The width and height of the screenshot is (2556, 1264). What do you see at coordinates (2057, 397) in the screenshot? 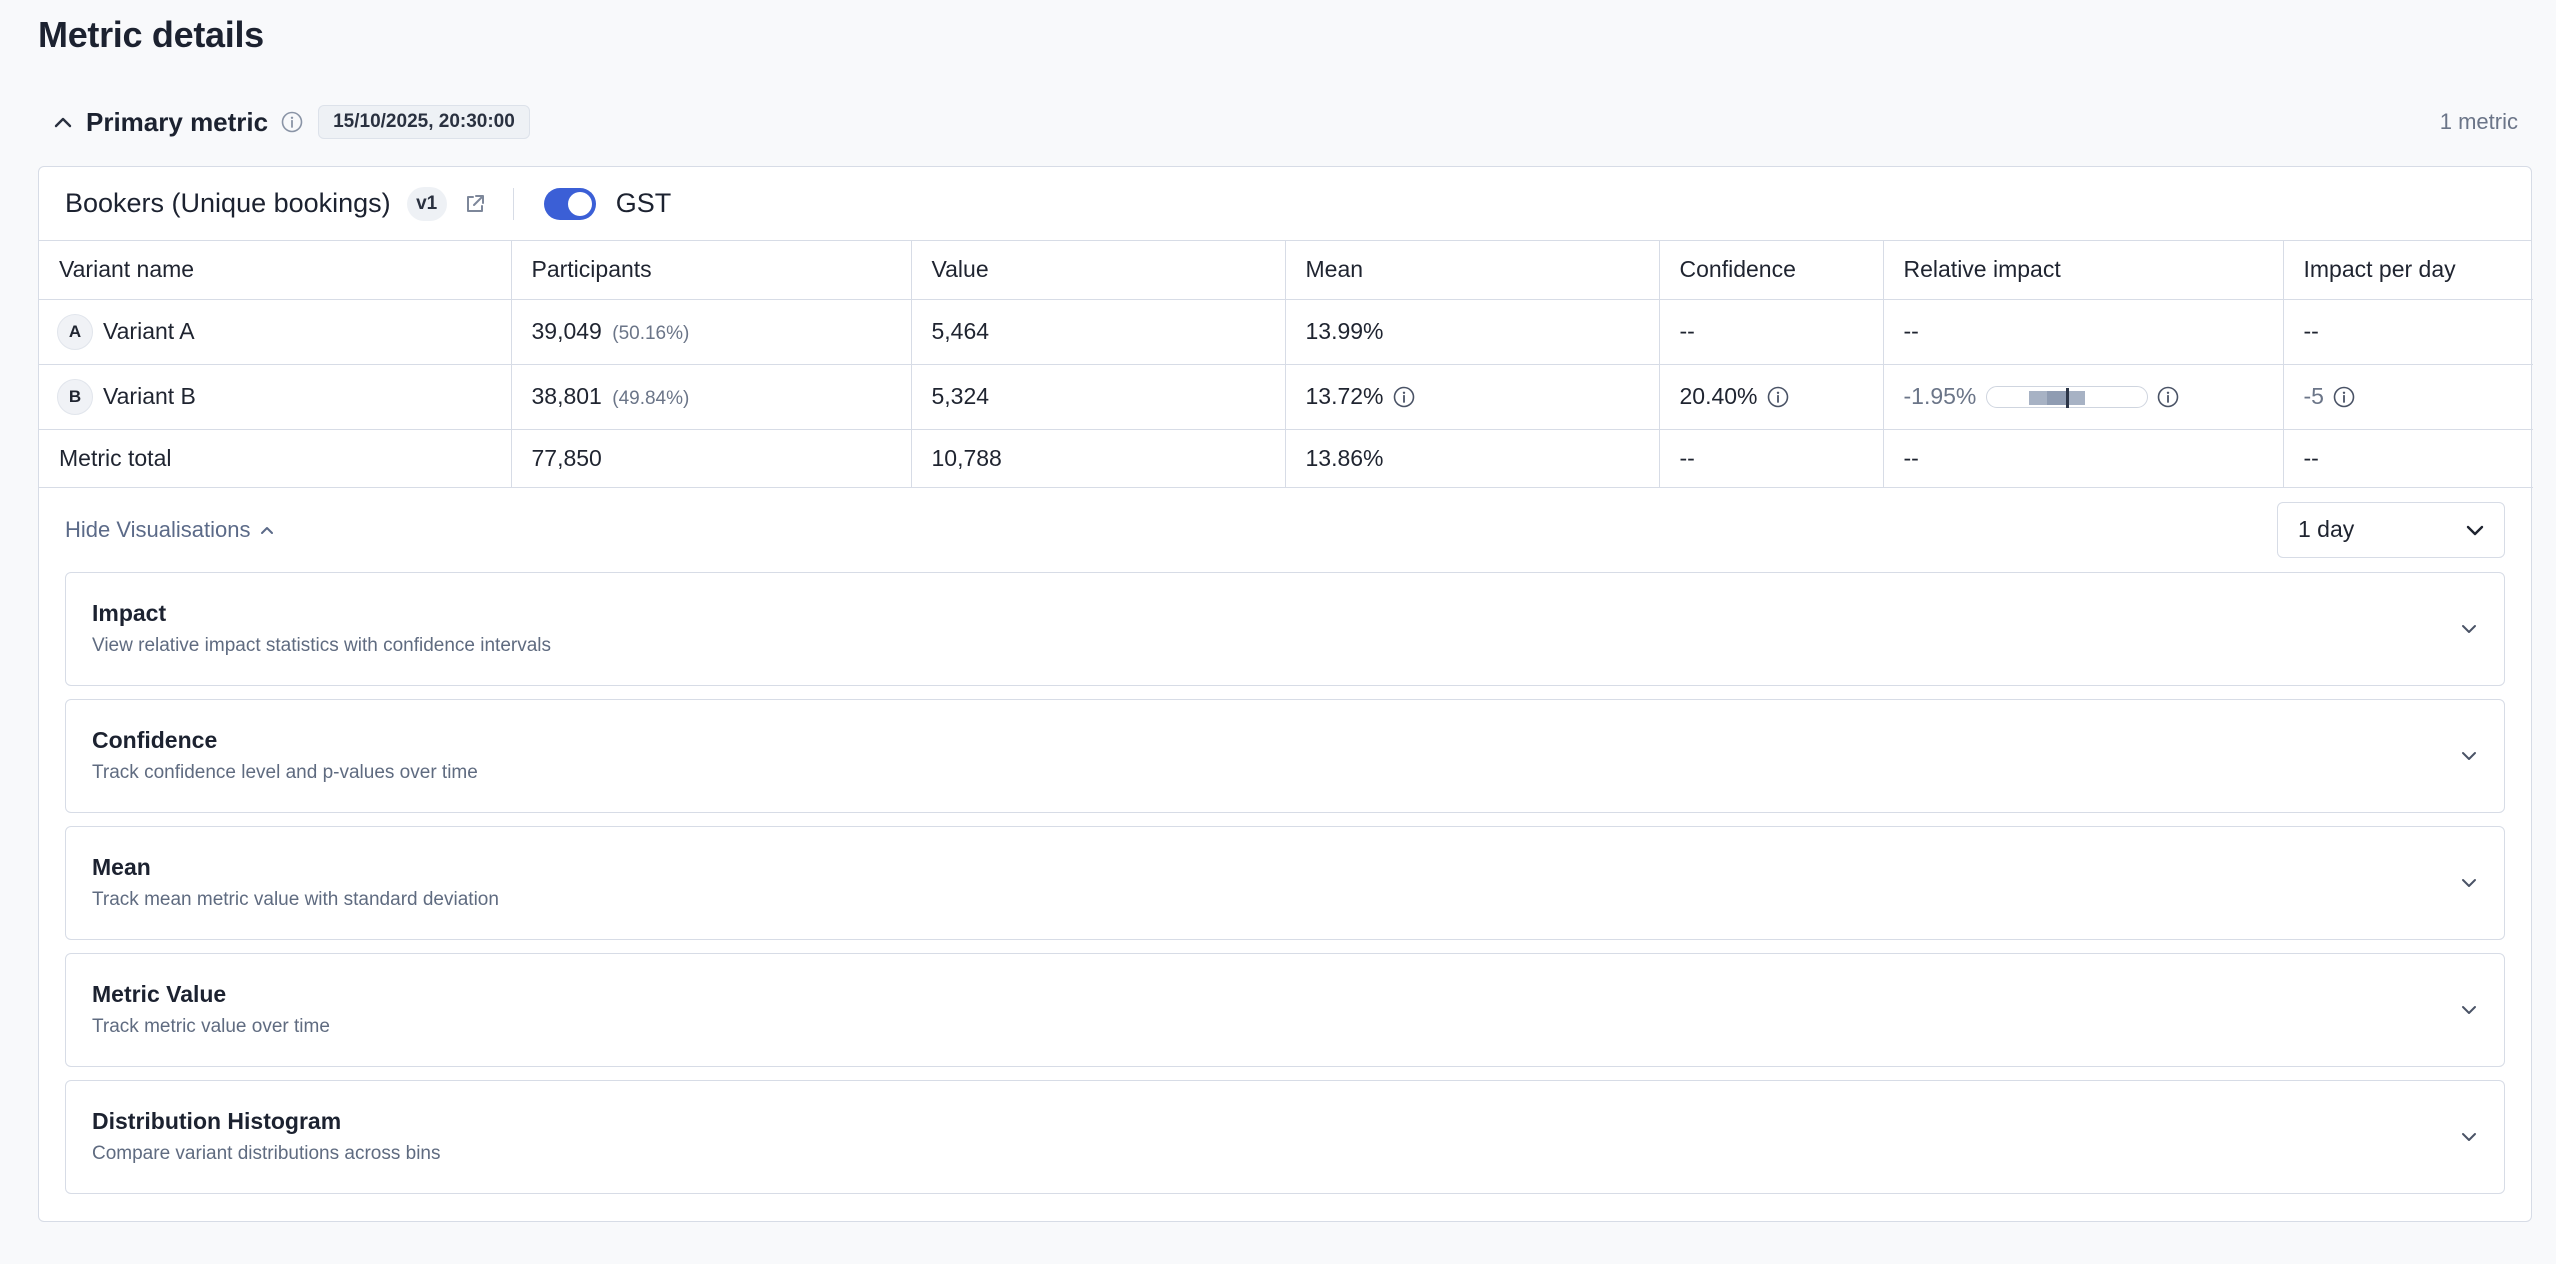
I see `confidence-interval-inner` at bounding box center [2057, 397].